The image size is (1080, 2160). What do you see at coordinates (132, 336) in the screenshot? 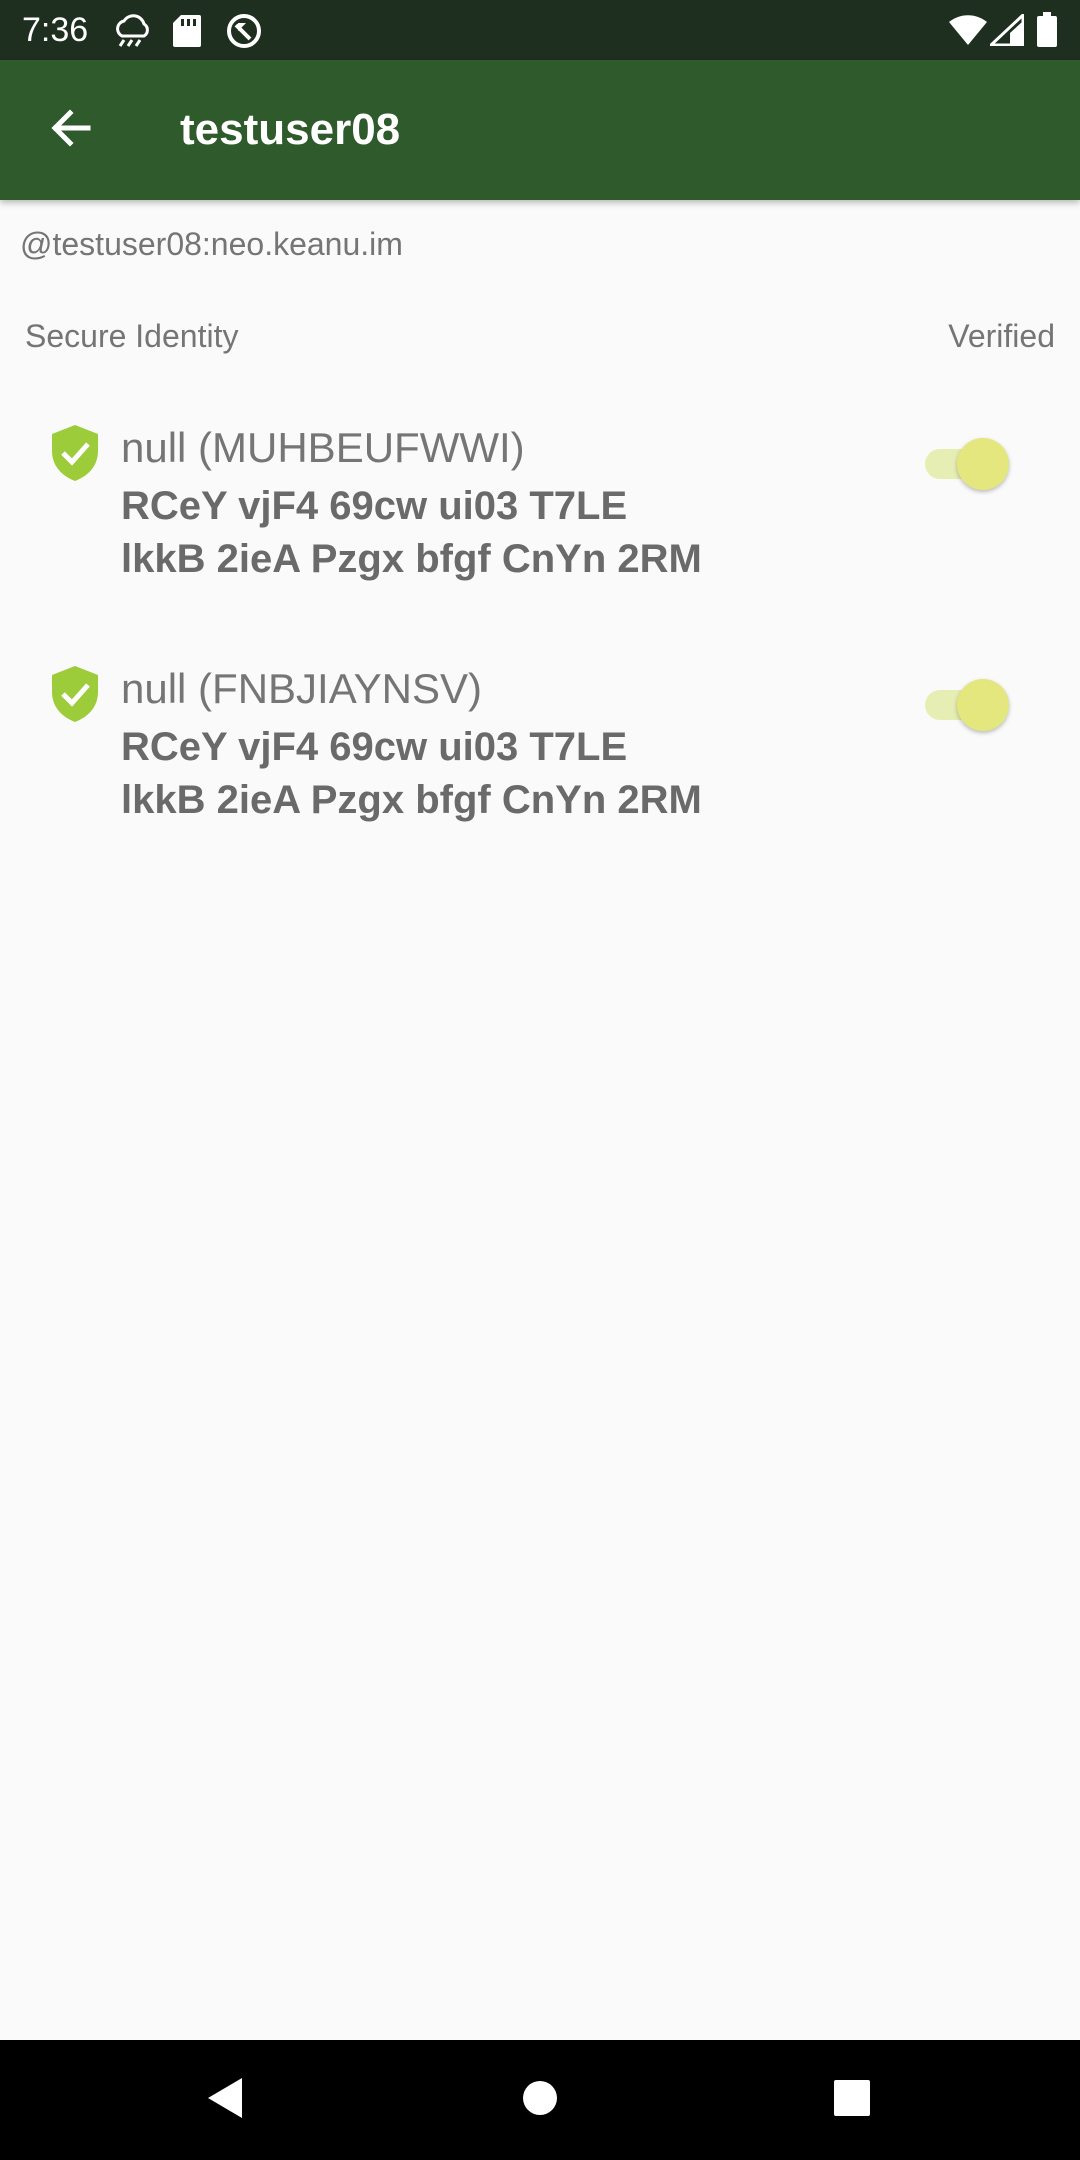
I see `section-title: Secure Identity` at bounding box center [132, 336].